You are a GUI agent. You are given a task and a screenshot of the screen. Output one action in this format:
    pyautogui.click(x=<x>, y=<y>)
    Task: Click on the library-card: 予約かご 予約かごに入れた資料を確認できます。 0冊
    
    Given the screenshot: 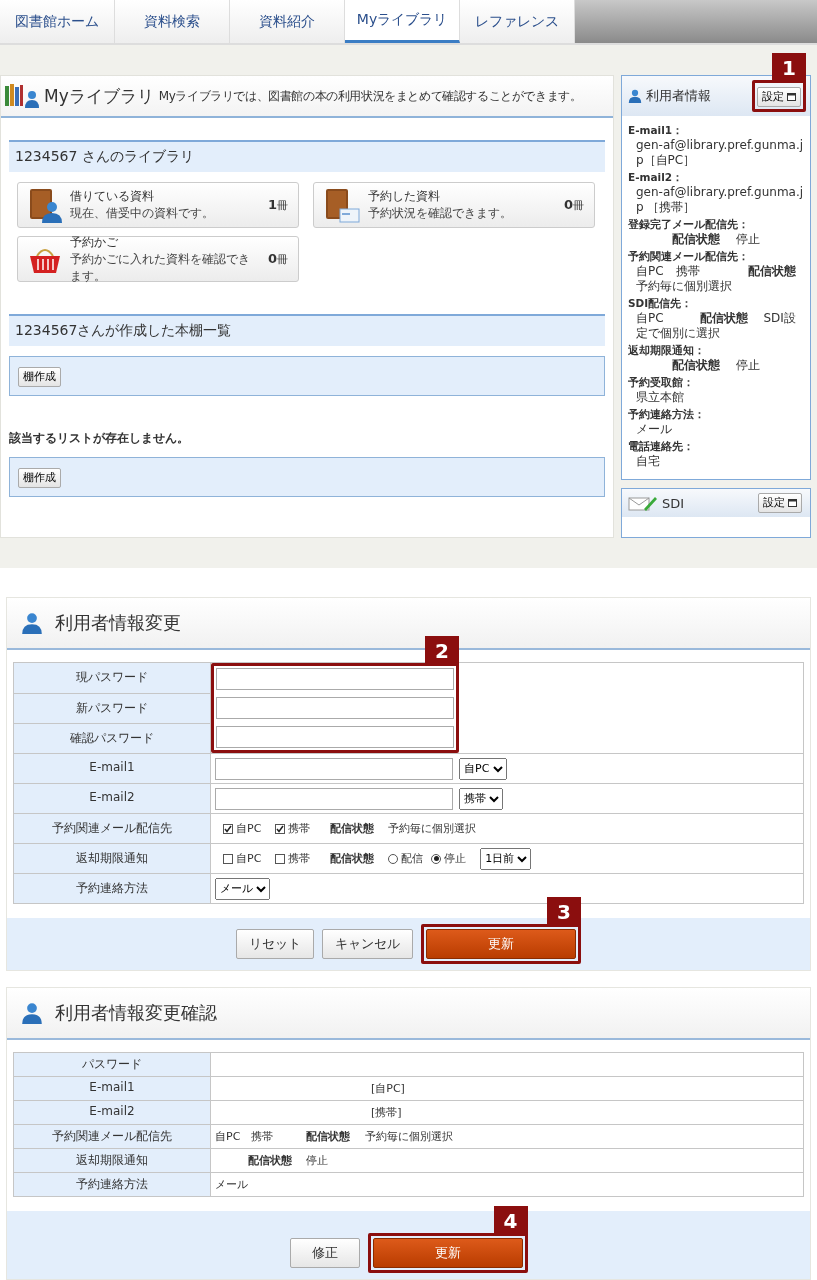 What is the action you would take?
    pyautogui.click(x=158, y=259)
    